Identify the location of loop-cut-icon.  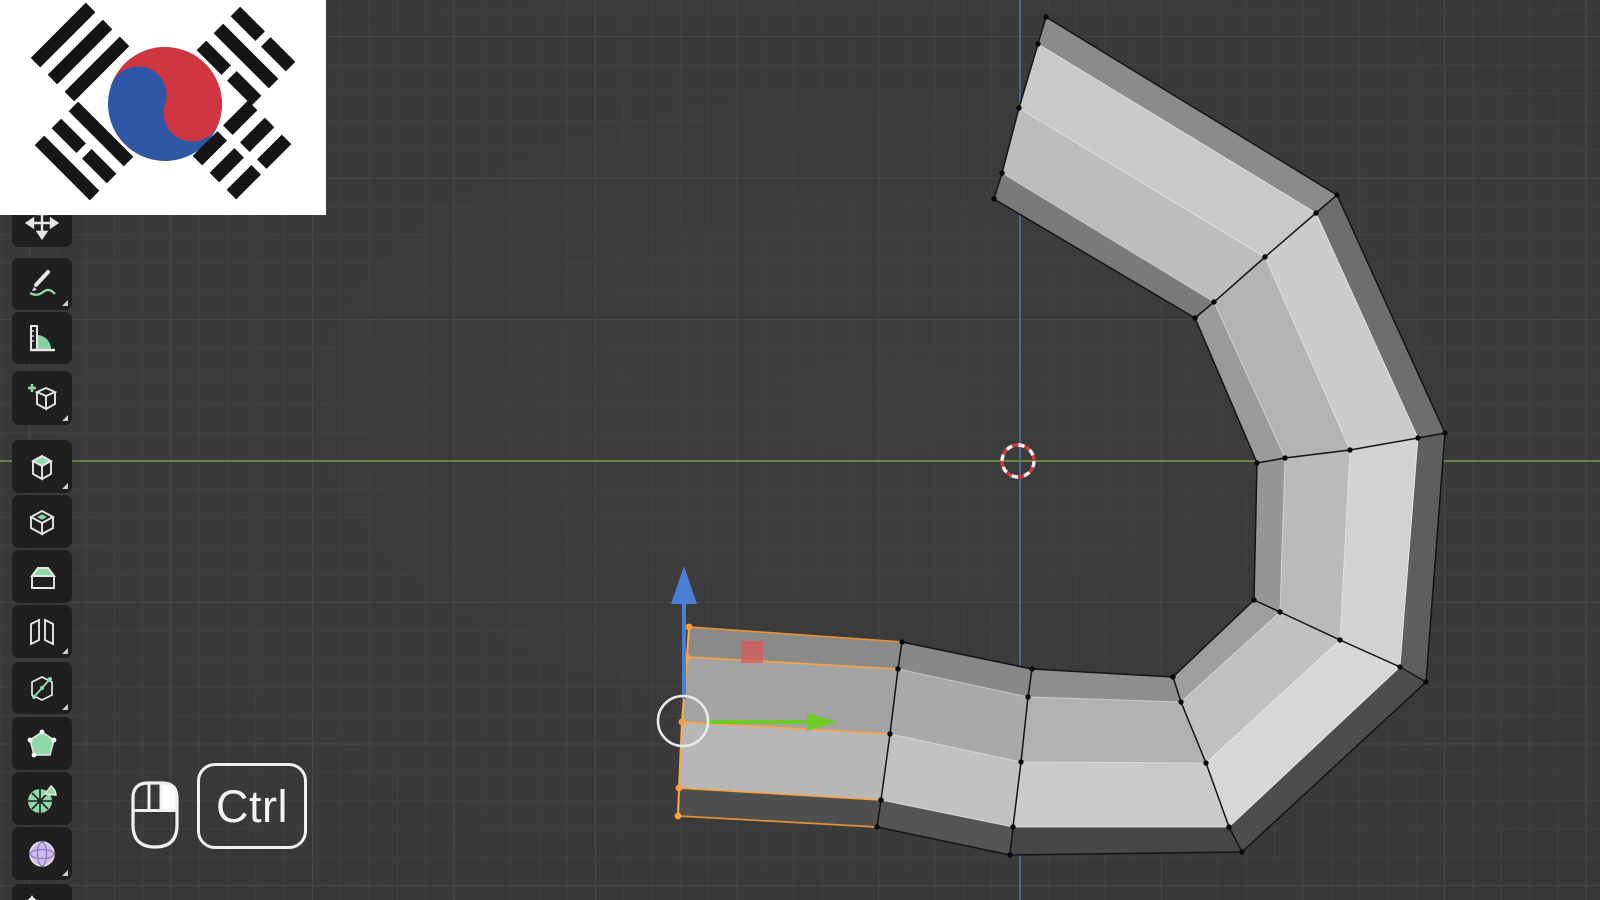
(42, 631).